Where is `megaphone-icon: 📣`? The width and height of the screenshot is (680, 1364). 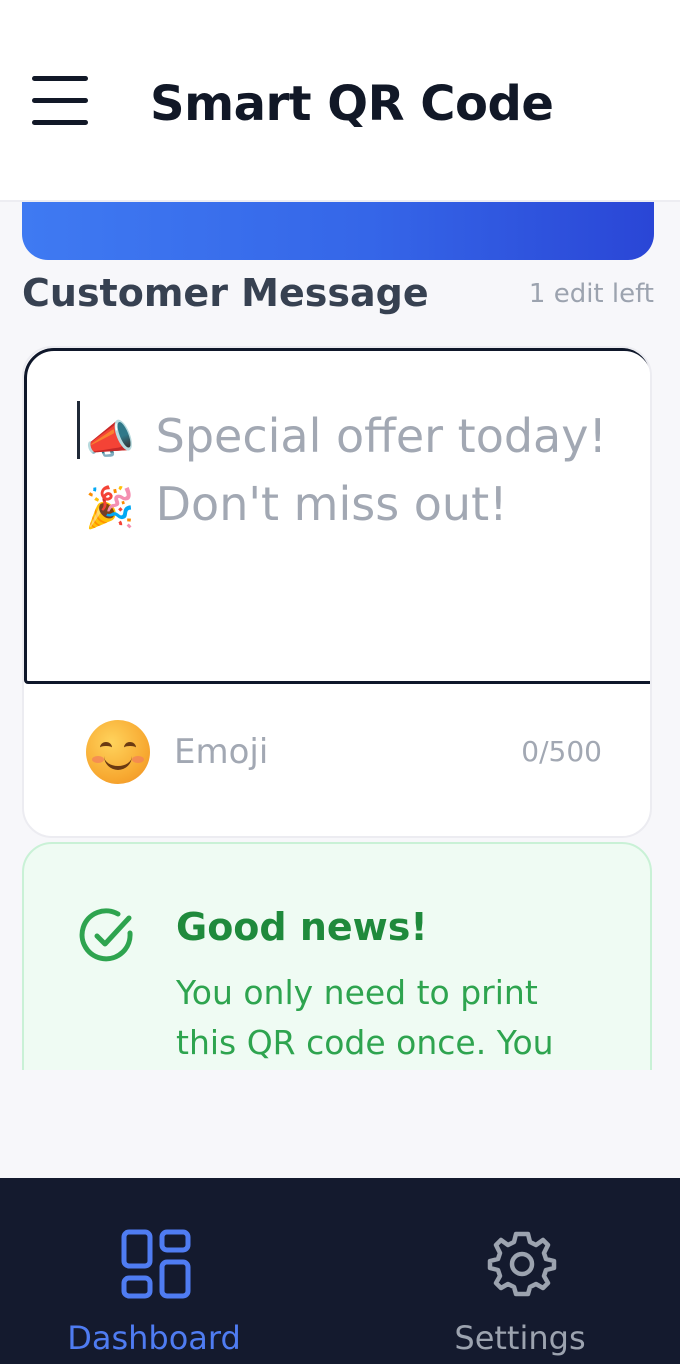 megaphone-icon: 📣 is located at coordinates (110, 439).